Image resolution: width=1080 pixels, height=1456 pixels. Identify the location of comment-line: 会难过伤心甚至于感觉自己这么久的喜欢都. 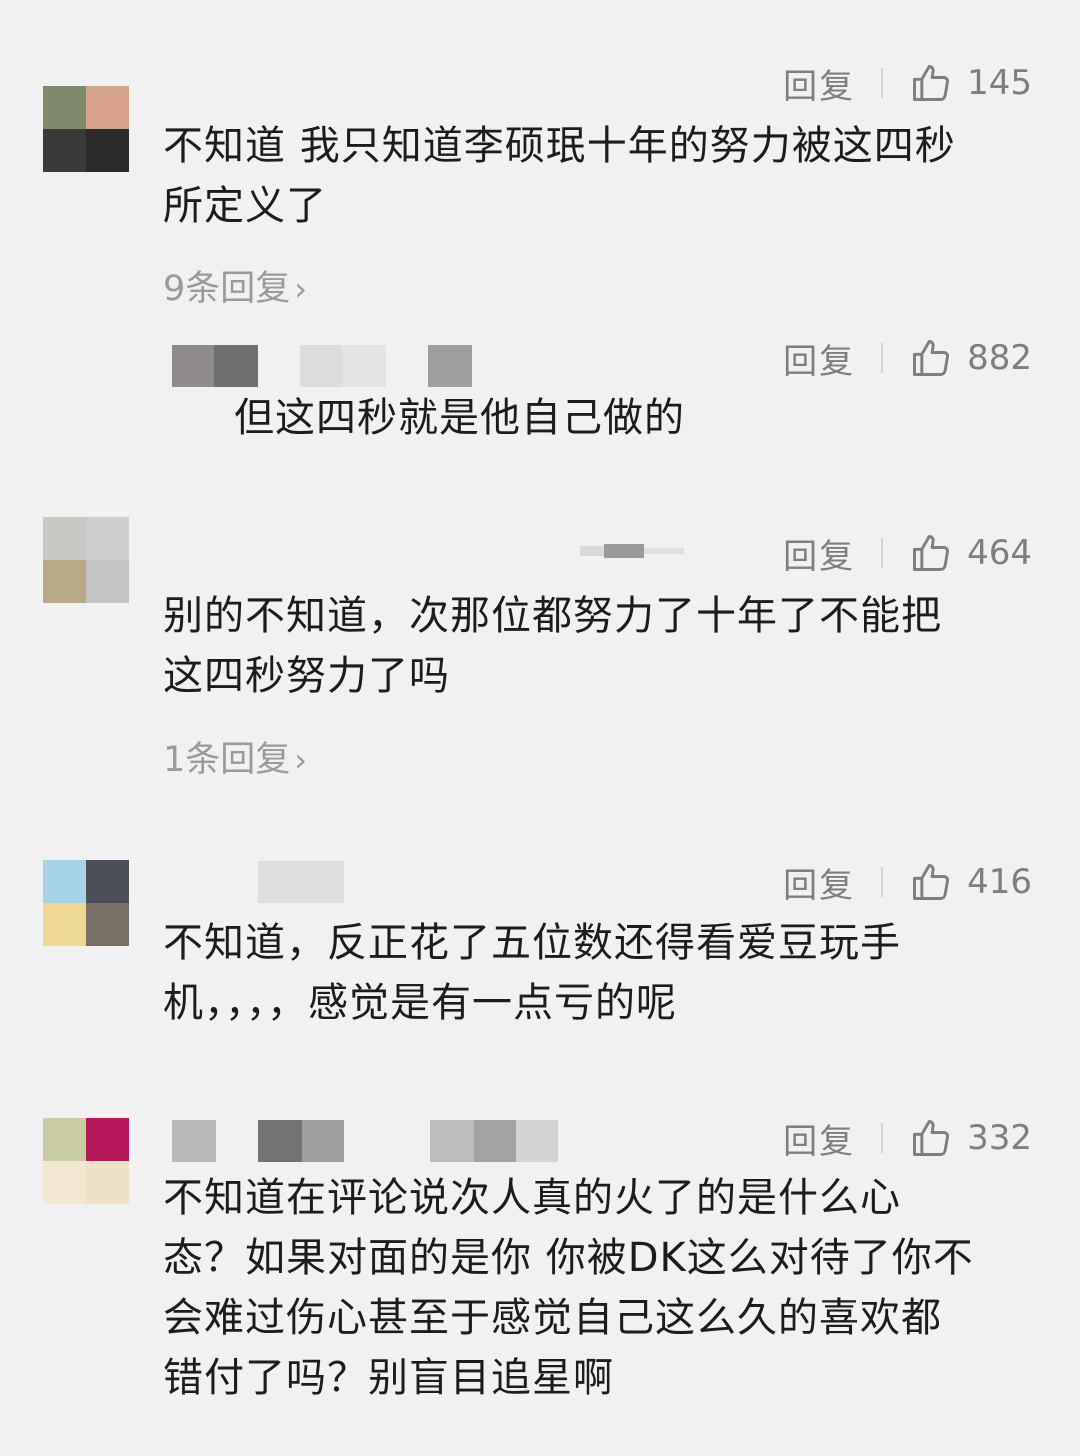
(552, 1318).